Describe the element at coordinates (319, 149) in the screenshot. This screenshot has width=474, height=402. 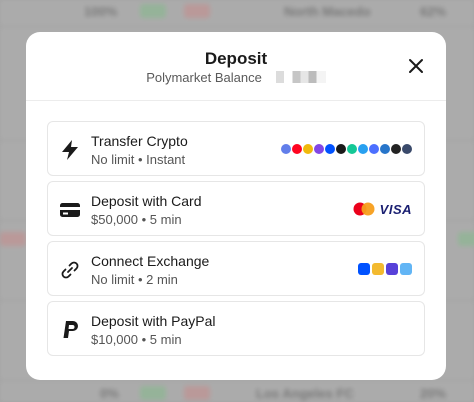
I see `polygon-icon` at that location.